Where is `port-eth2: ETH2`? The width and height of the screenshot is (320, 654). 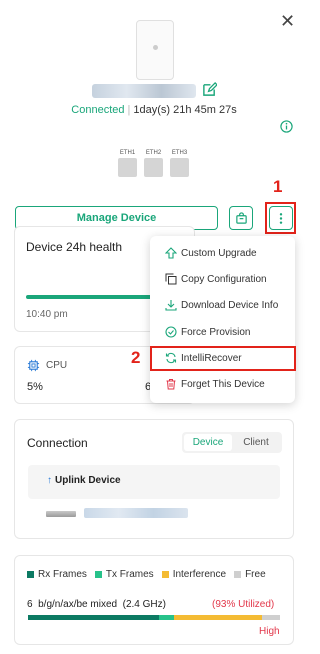 port-eth2: ETH2 is located at coordinates (153, 163).